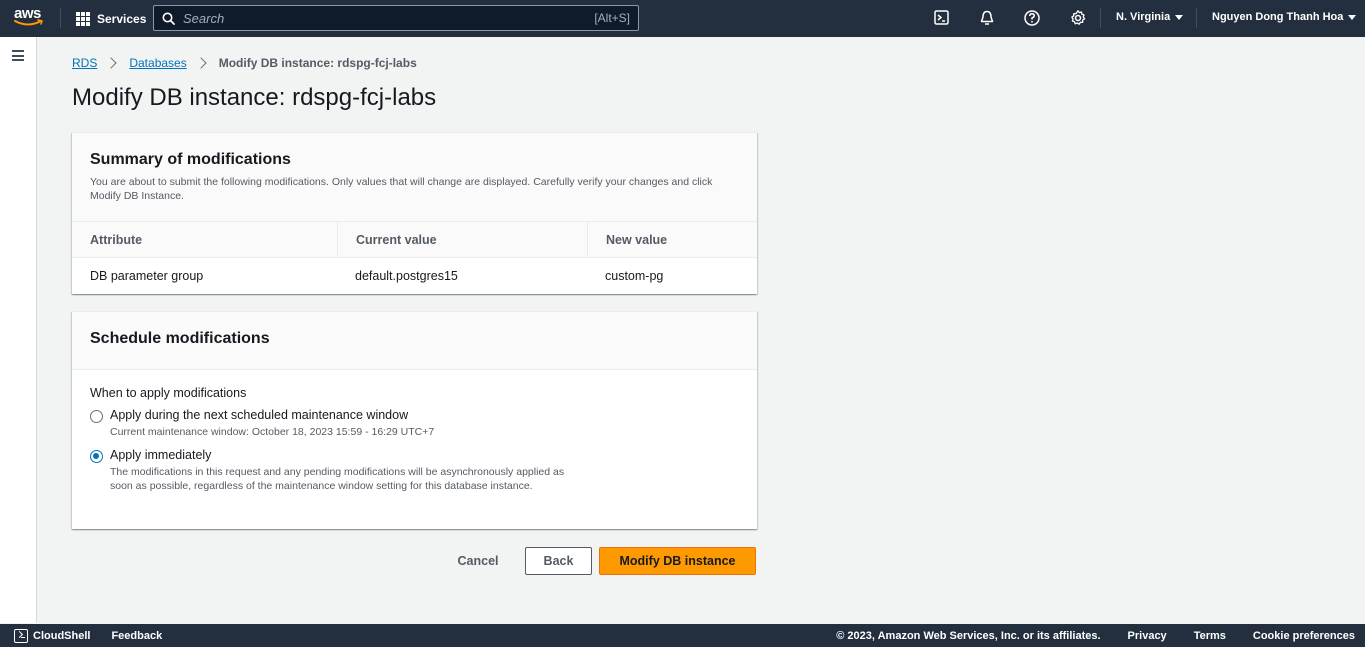 This screenshot has height=647, width=1365. What do you see at coordinates (987, 18) in the screenshot?
I see `notifications-bell-icon` at bounding box center [987, 18].